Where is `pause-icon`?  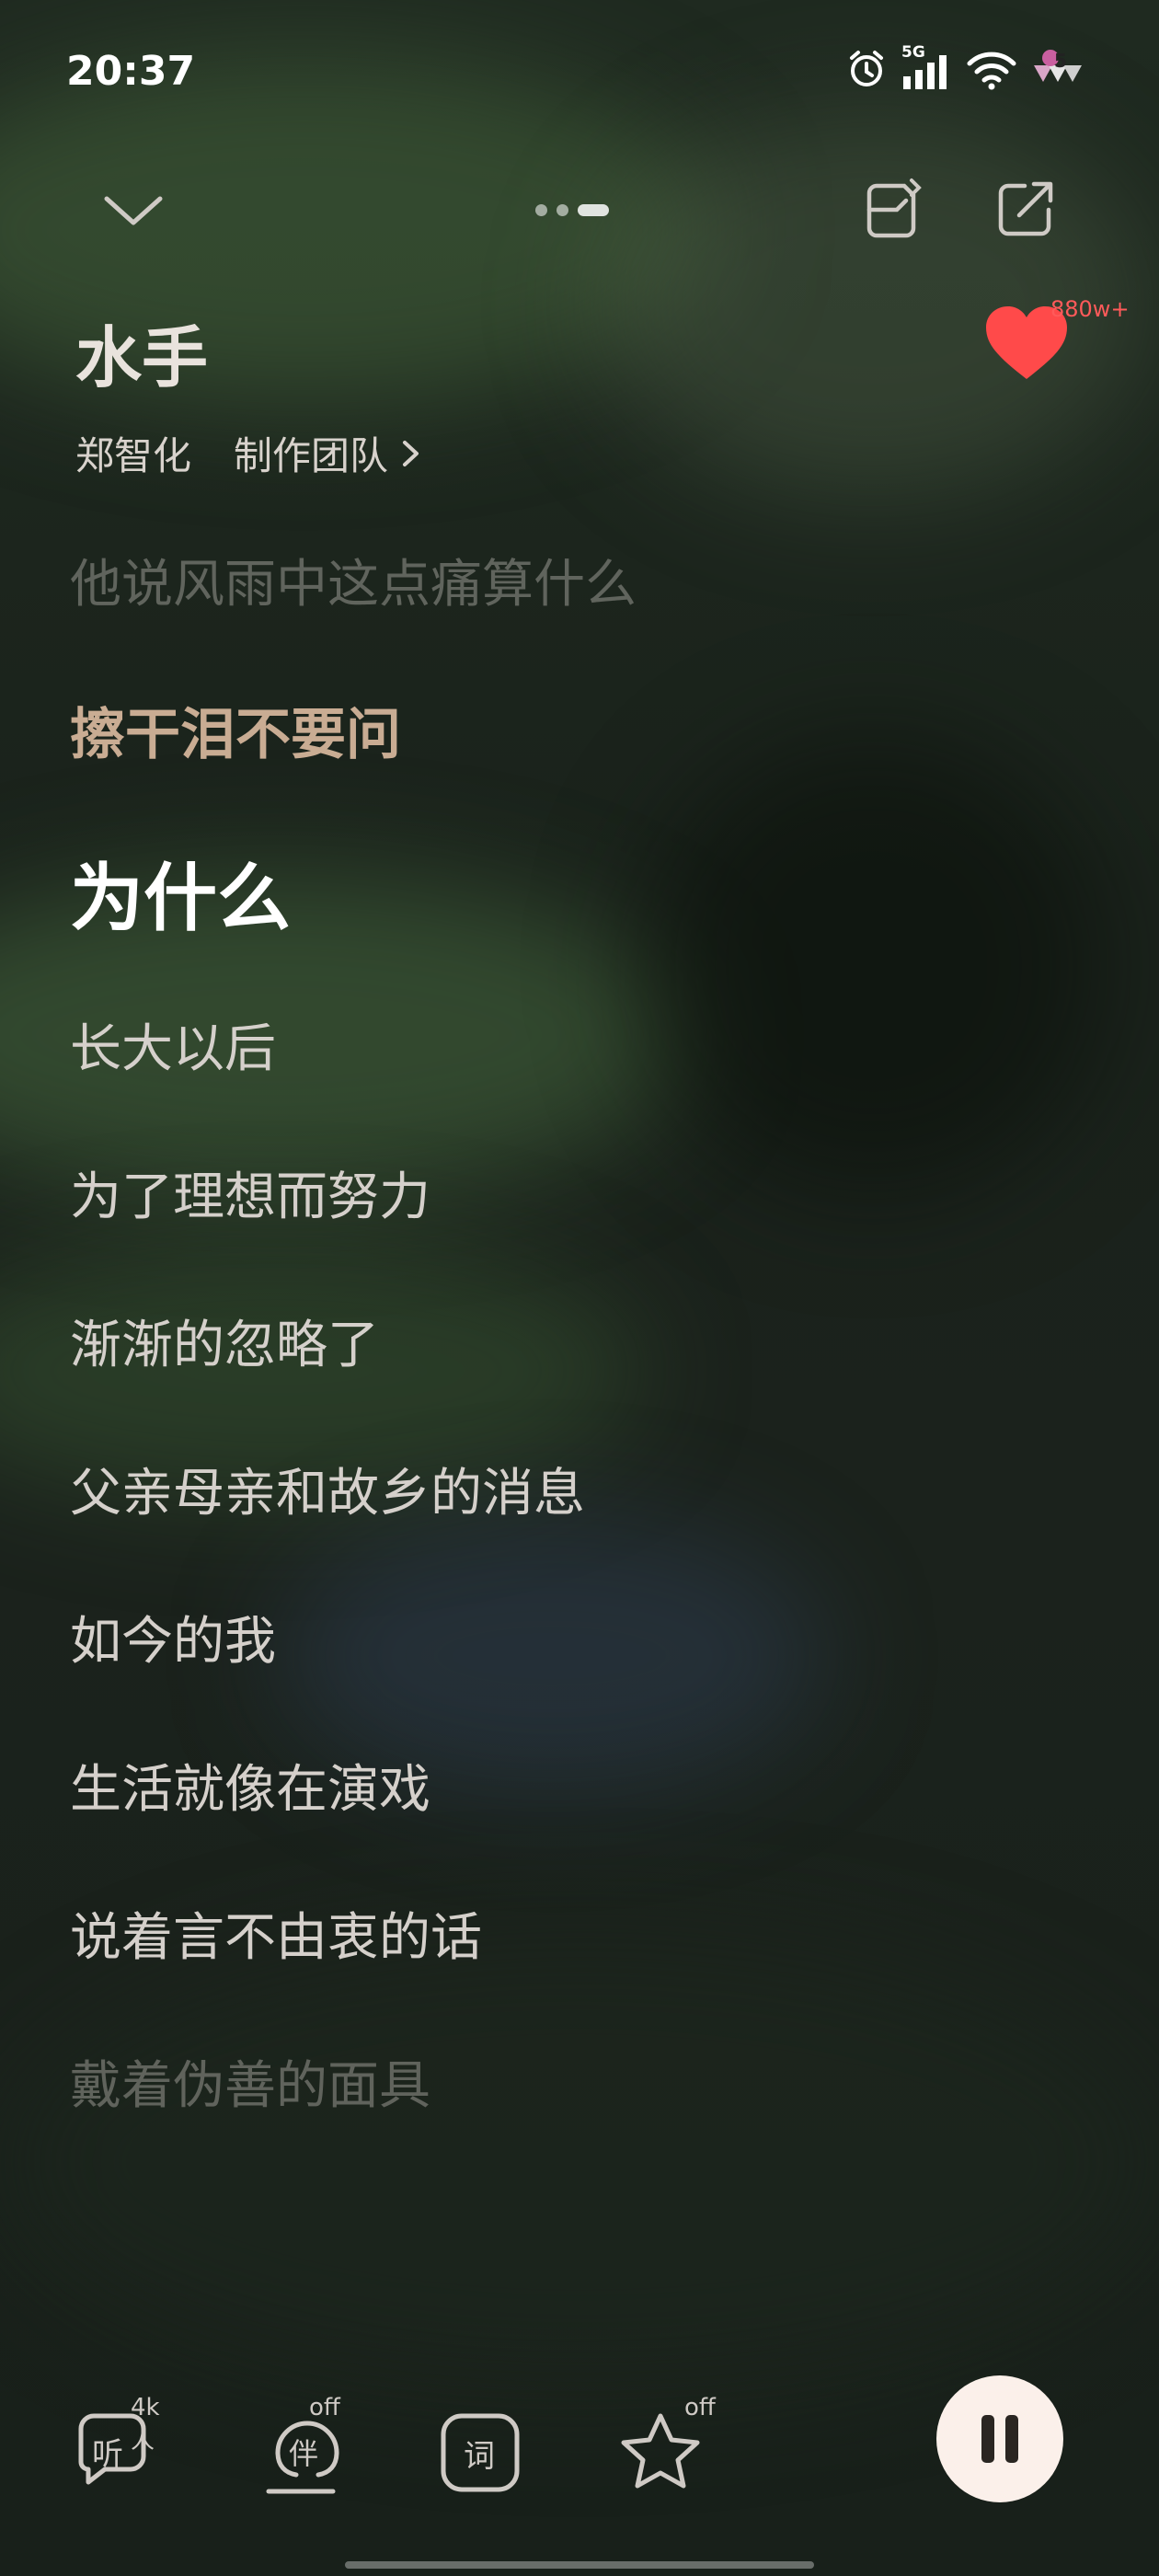
pause-icon is located at coordinates (987, 2439).